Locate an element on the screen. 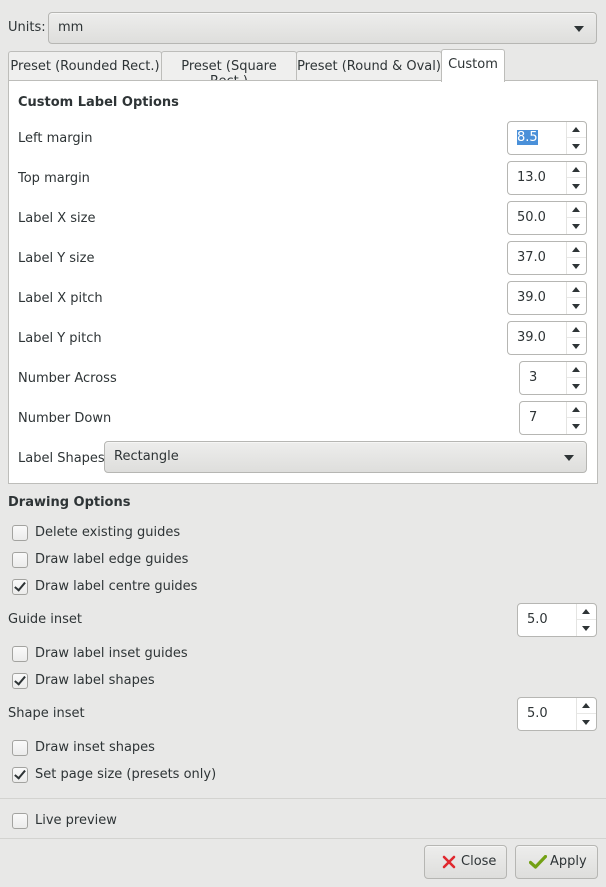 Image resolution: width=606 pixels, height=887 pixels. inset-shapes-label: Draw inset shapes is located at coordinates (95, 747).